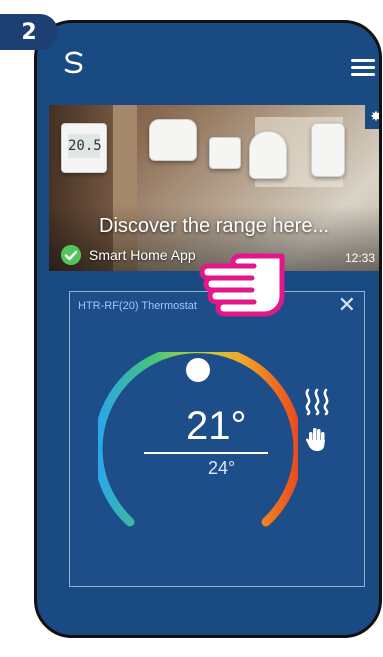  Describe the element at coordinates (317, 402) in the screenshot. I see `heating-icon` at that location.